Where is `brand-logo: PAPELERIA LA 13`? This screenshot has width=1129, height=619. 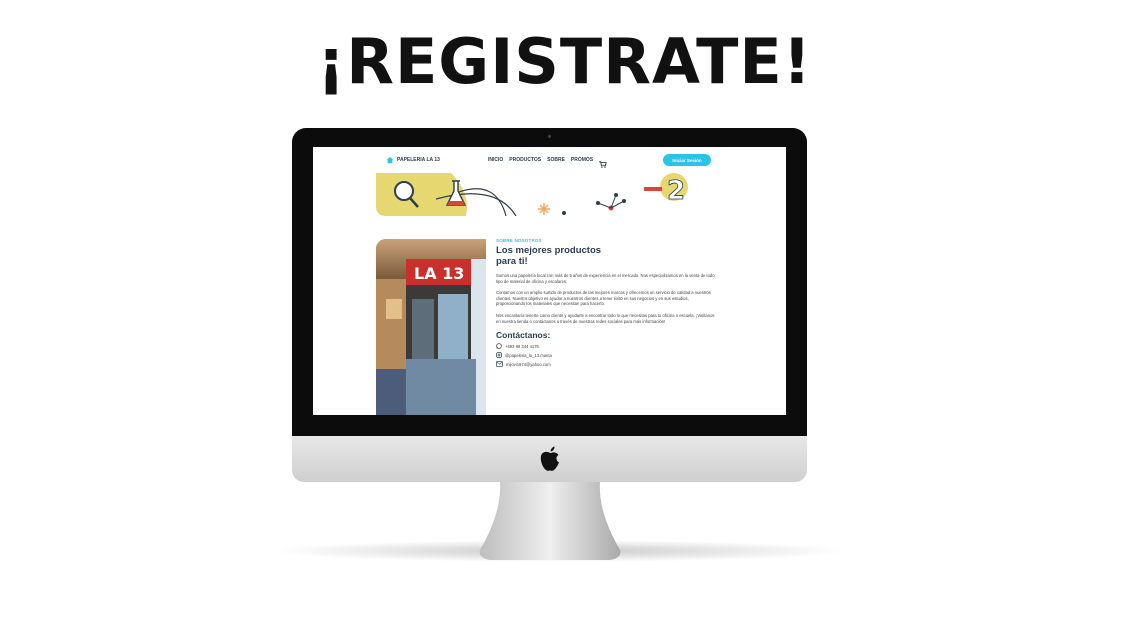
brand-logo: PAPELERIA LA 13 is located at coordinates (413, 160).